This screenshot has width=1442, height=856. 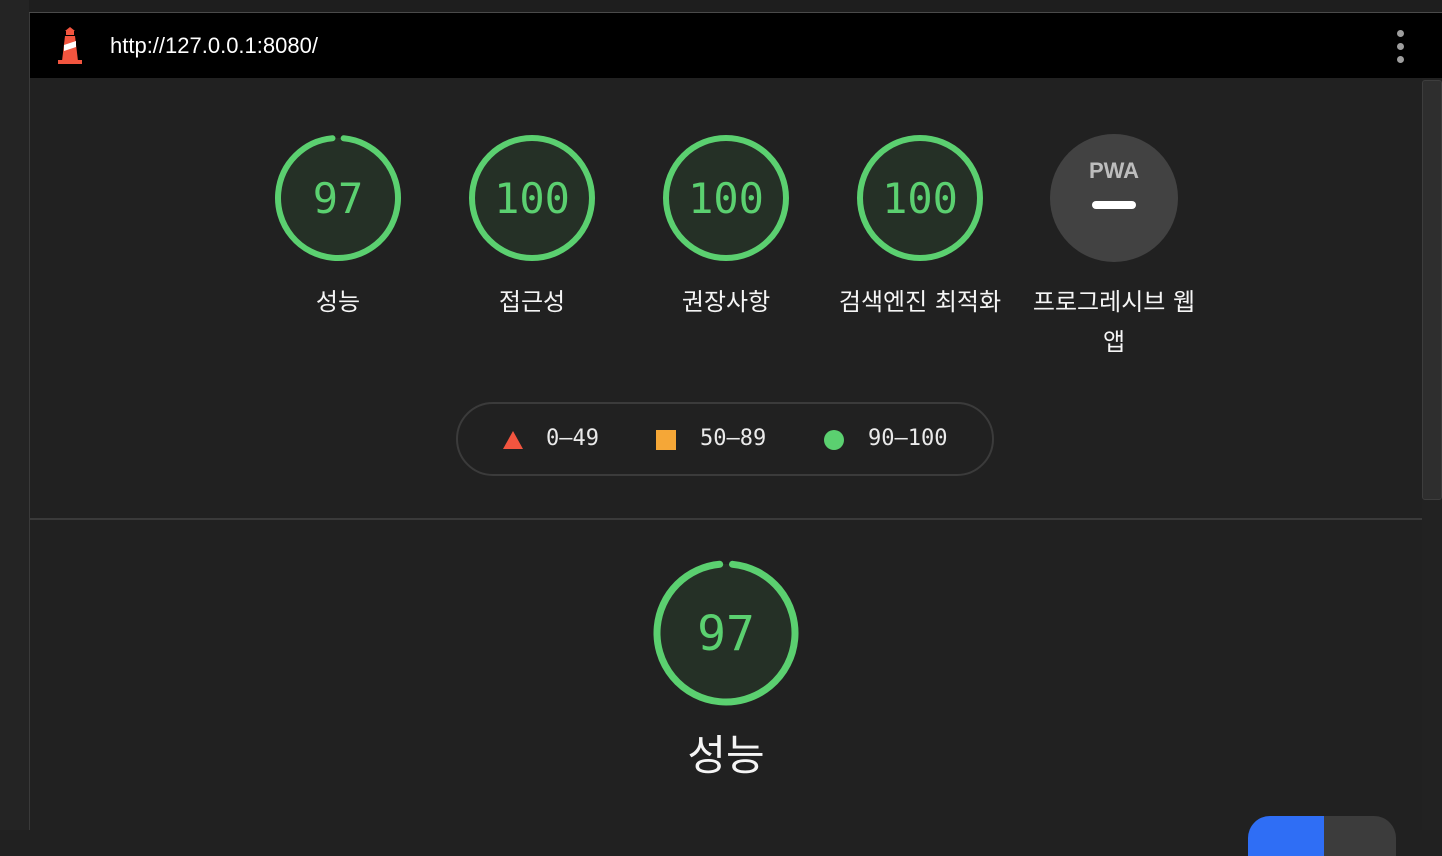 What do you see at coordinates (726, 755) in the screenshot?
I see `performance-title: 성능` at bounding box center [726, 755].